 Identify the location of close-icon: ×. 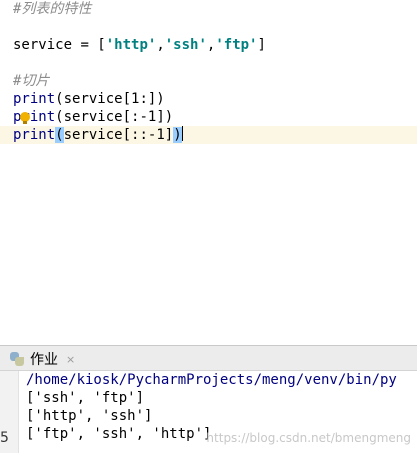
(70, 359).